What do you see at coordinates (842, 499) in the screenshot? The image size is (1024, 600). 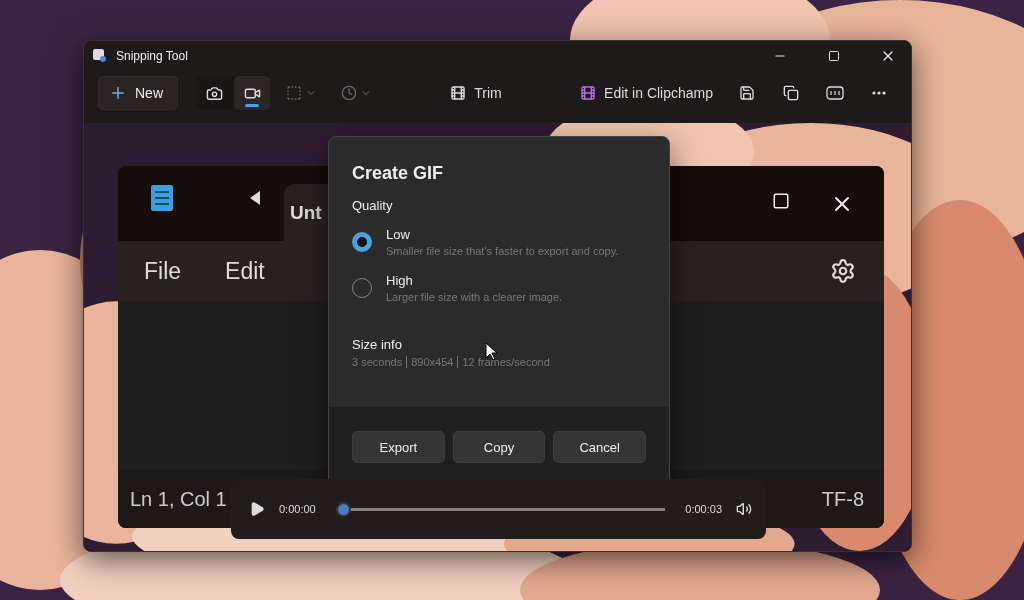 I see `status-text: TF-8` at bounding box center [842, 499].